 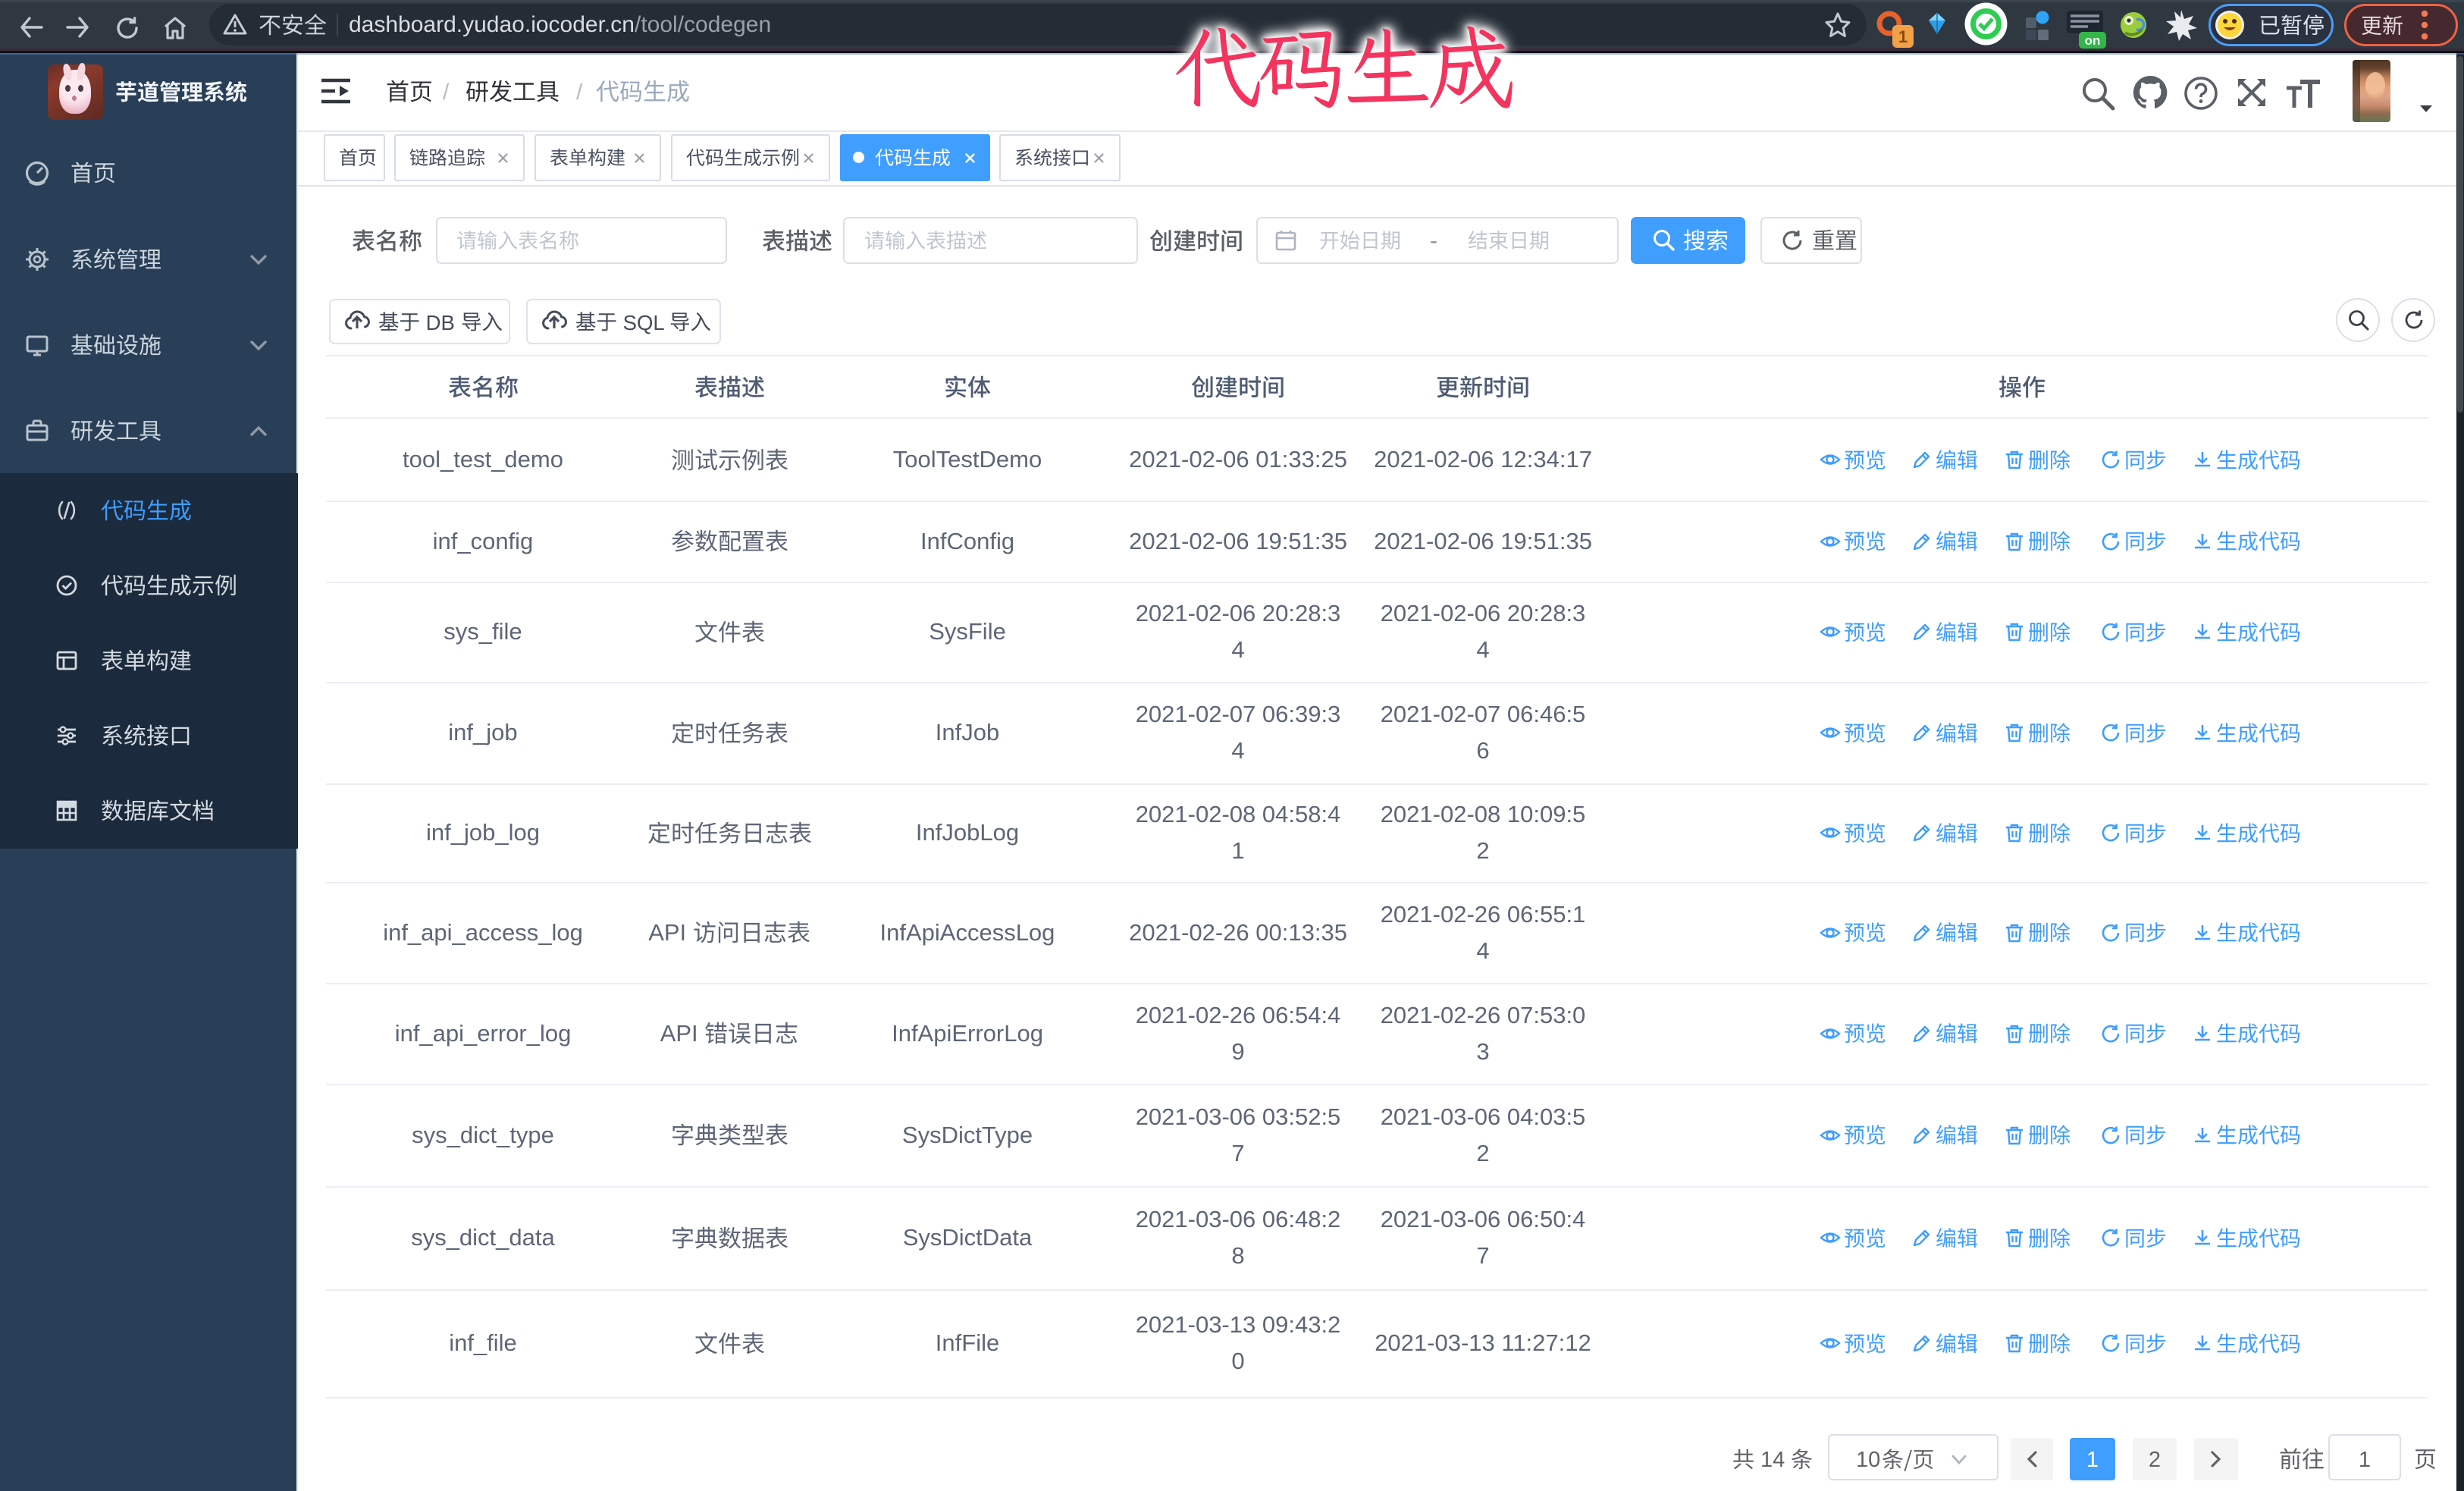 I want to click on svg-text: 1, so click(x=1903, y=36).